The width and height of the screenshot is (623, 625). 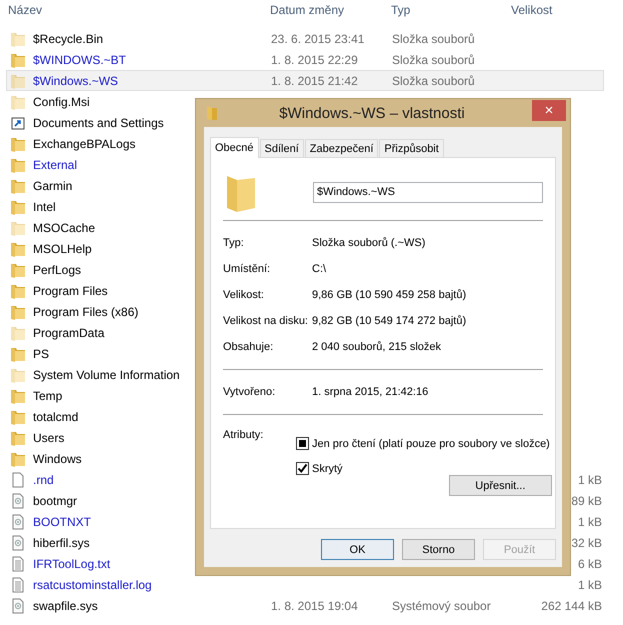 What do you see at coordinates (314, 605) in the screenshot?
I see `date-text: 1. 8. 2015 19:04` at bounding box center [314, 605].